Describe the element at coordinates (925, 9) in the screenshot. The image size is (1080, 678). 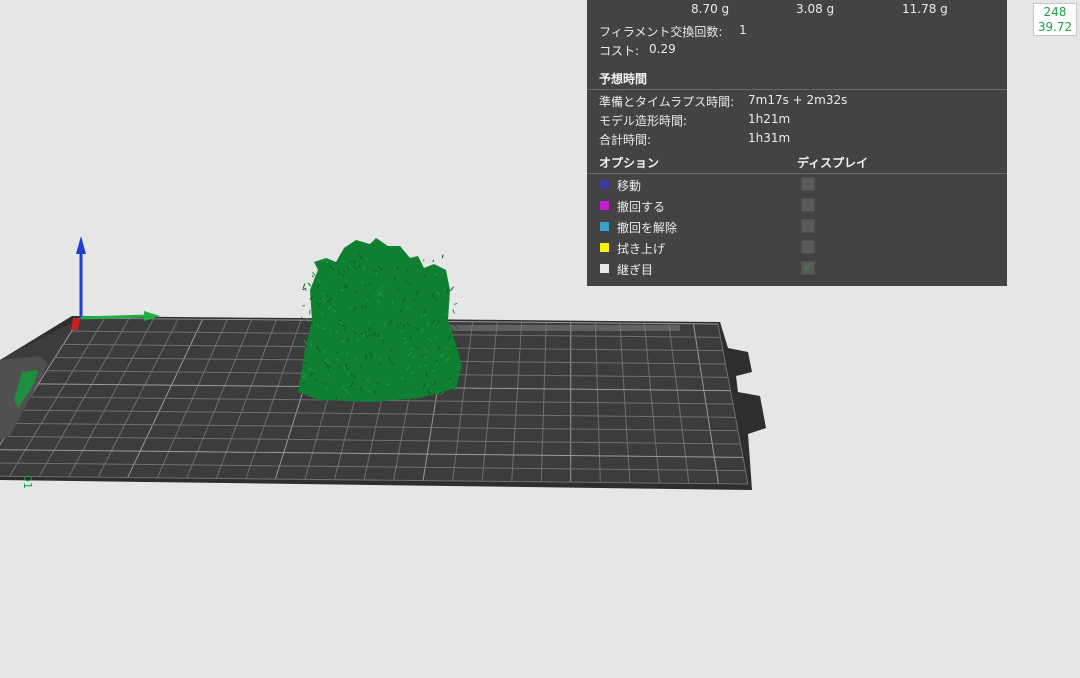
I see `weight-value-total: 11.78 g` at that location.